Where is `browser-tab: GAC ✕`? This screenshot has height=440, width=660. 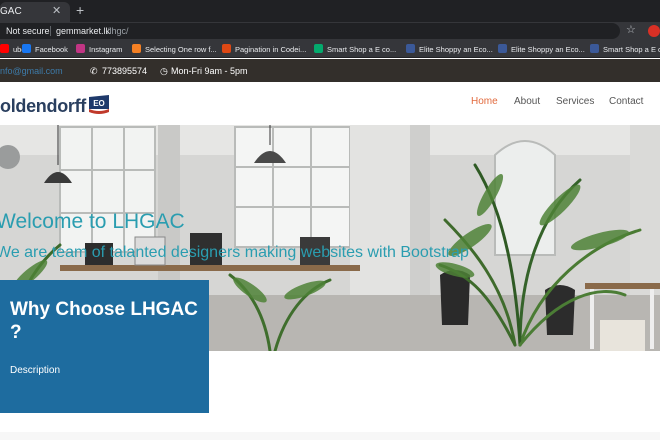
browser-tab: GAC ✕ is located at coordinates (35, 12).